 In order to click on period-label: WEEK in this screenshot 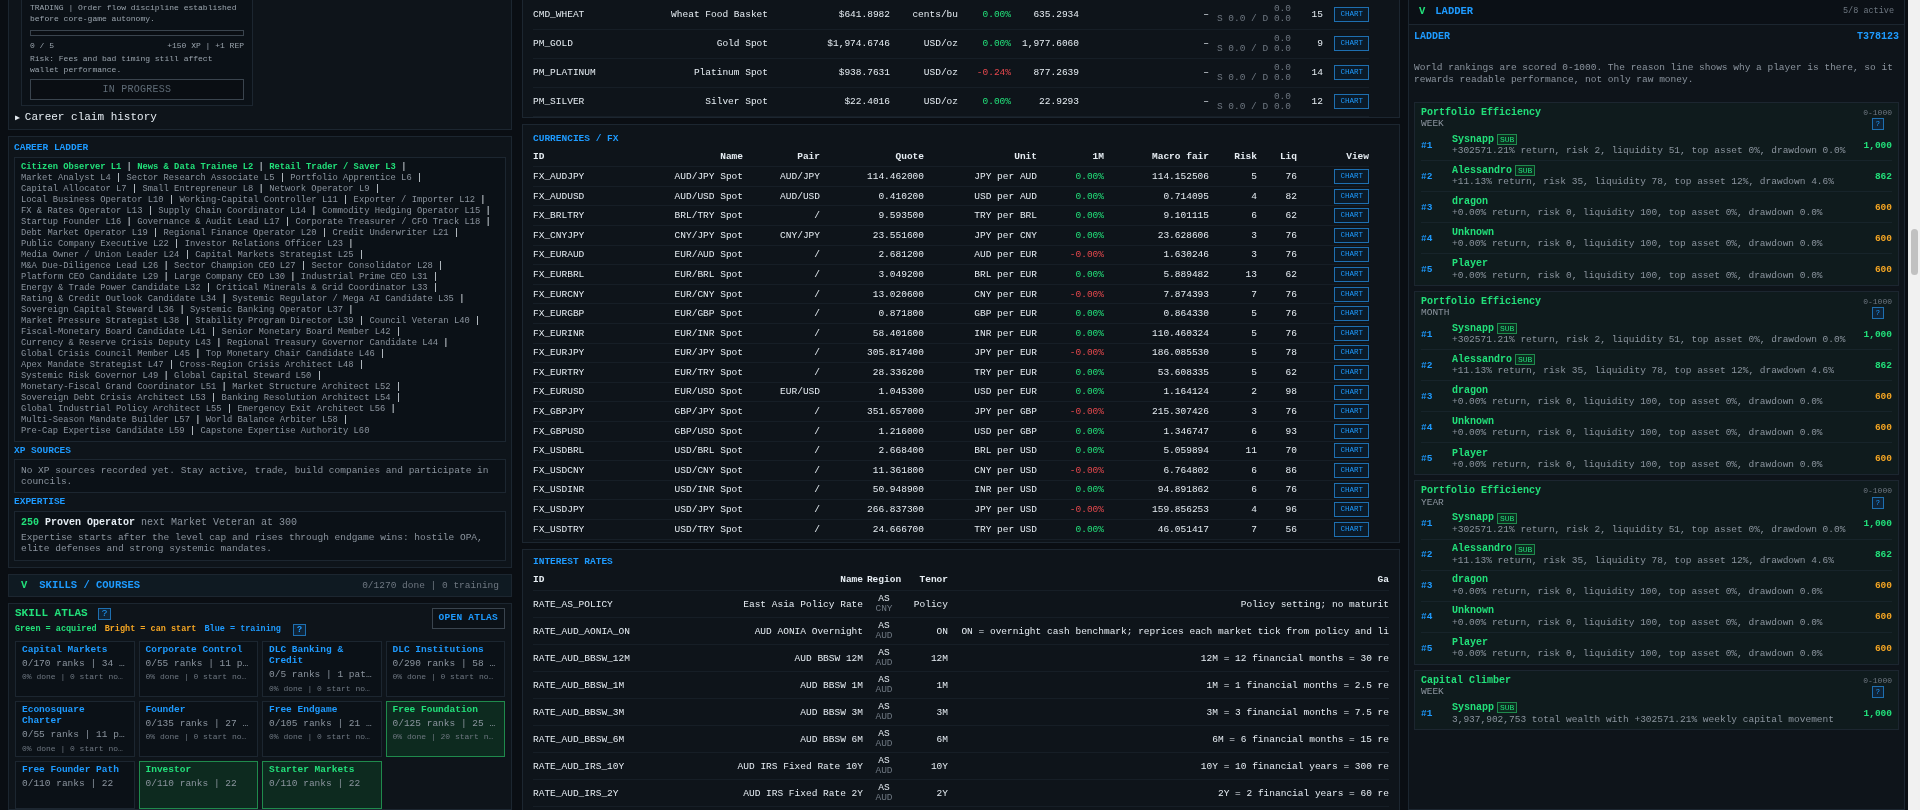, I will do `click(1433, 692)`.